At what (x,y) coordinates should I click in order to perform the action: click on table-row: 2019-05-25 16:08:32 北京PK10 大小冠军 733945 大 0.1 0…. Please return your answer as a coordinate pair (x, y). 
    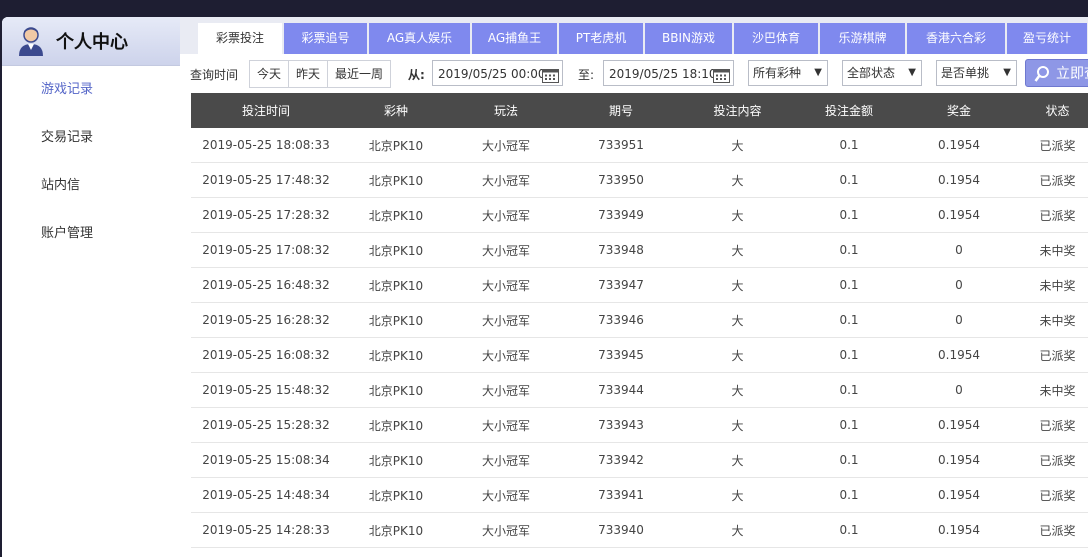
    Looking at the image, I should click on (639, 355).